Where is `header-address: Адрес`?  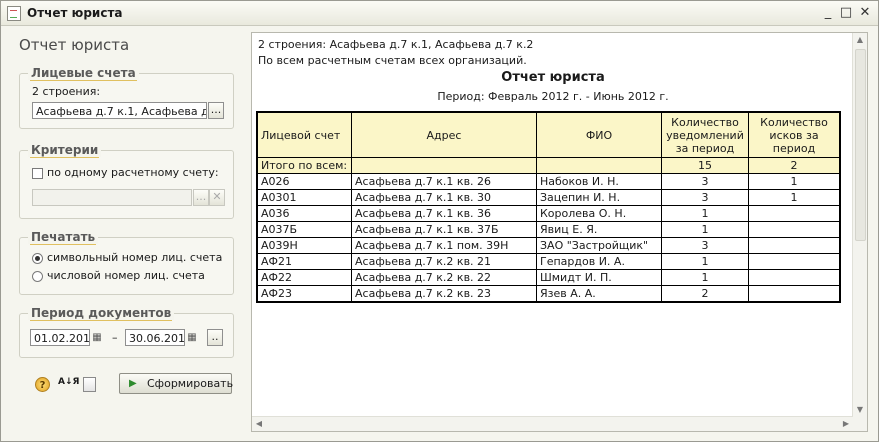 header-address: Адрес is located at coordinates (444, 134).